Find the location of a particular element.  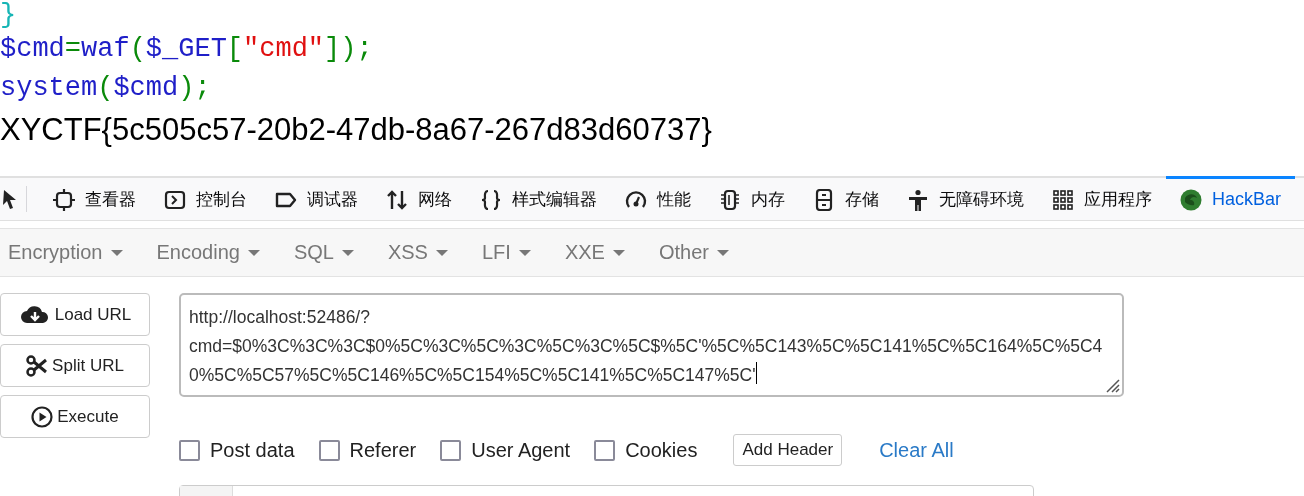

play-circle-icon is located at coordinates (42, 416).